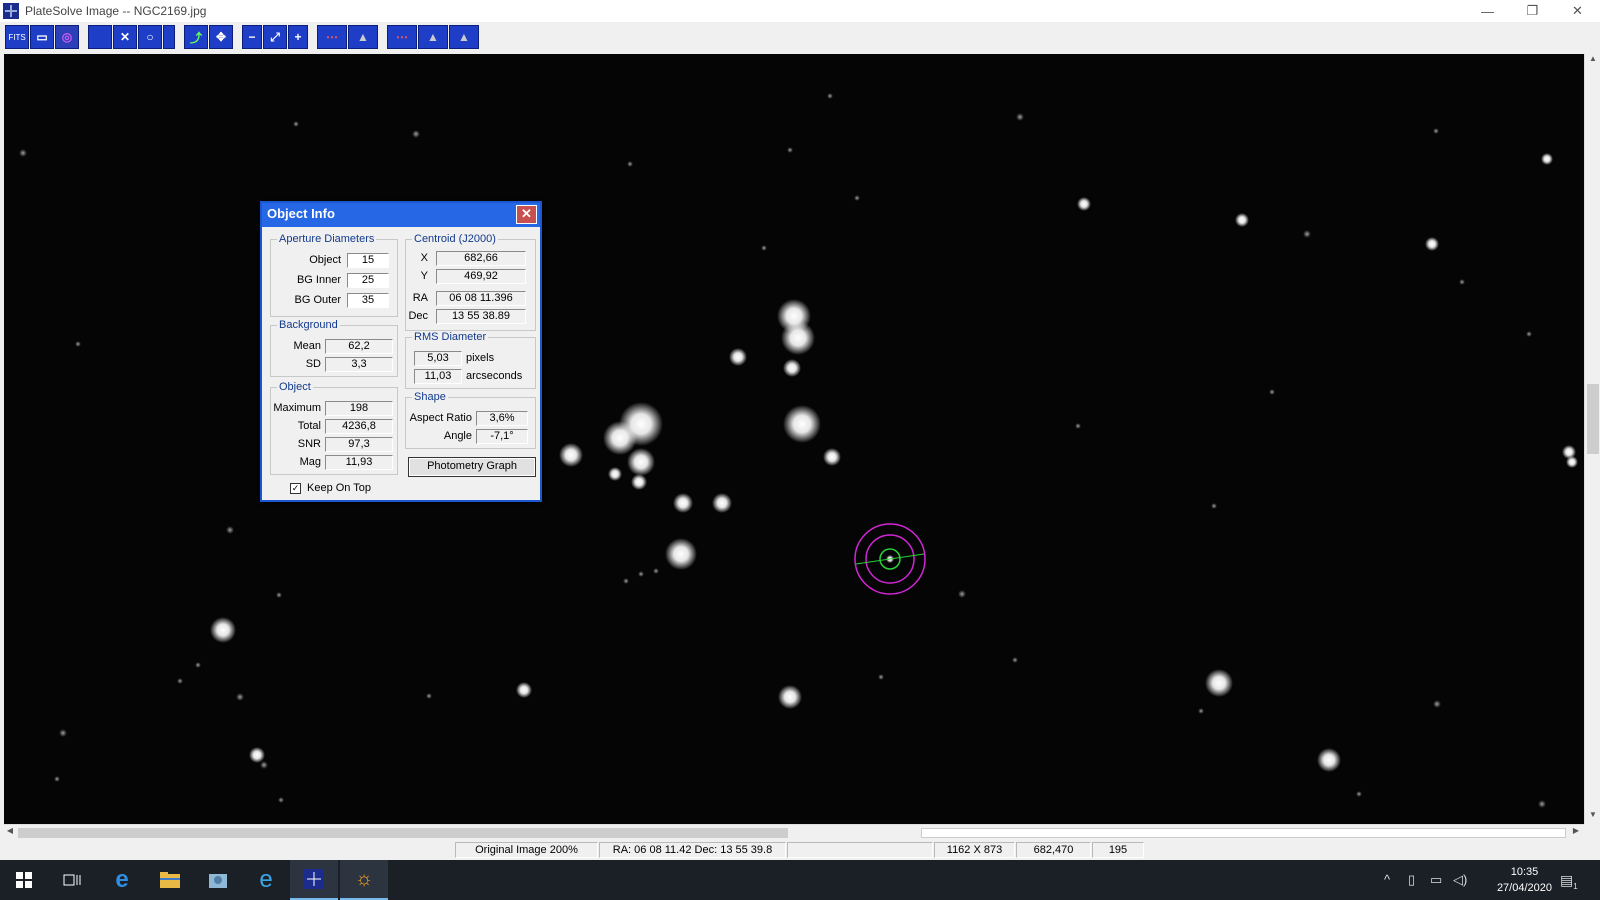  Describe the element at coordinates (438, 358) in the screenshot. I see `rms-pixels-value: 5,03` at that location.